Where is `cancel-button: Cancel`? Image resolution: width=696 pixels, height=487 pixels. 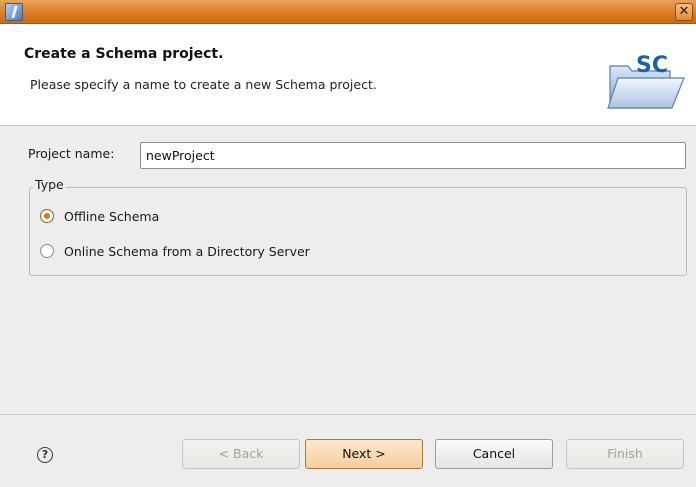
cancel-button: Cancel is located at coordinates (494, 454).